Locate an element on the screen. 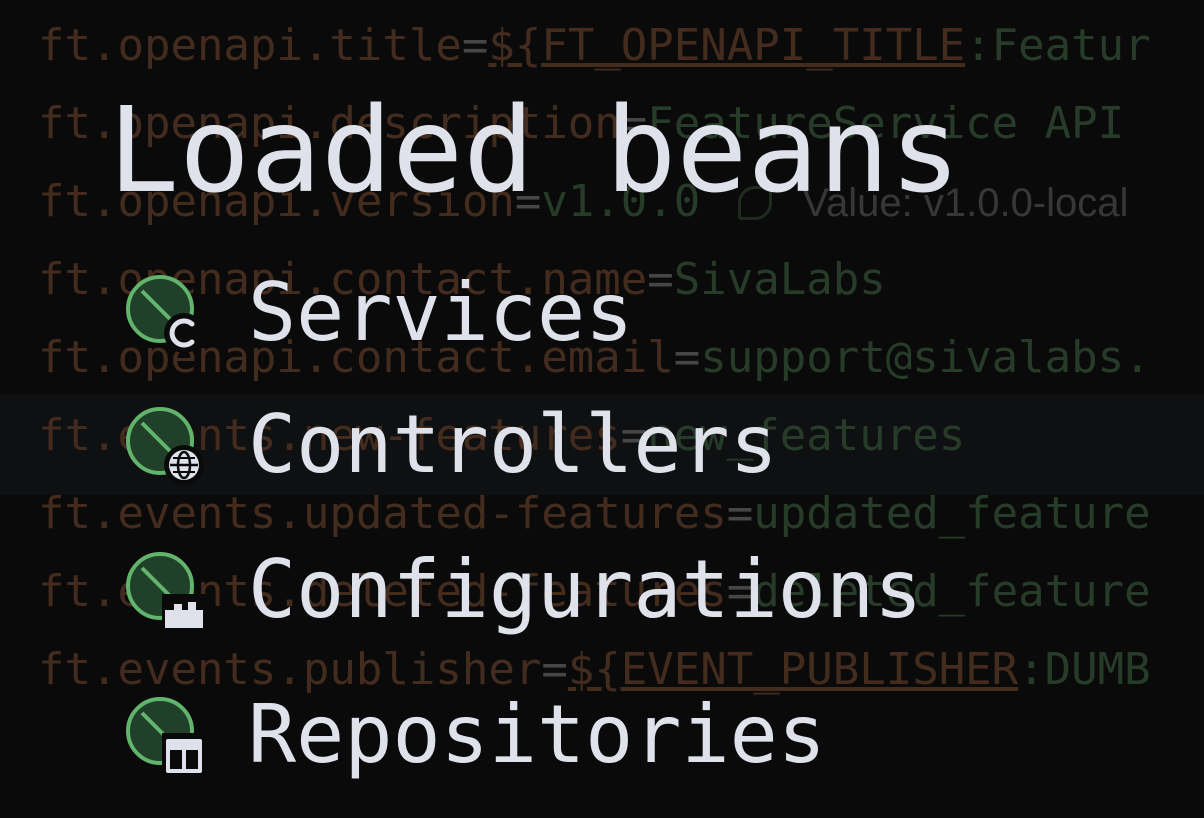 The image size is (1204, 818). property-value: support@sivalabs. is located at coordinates (925, 357).